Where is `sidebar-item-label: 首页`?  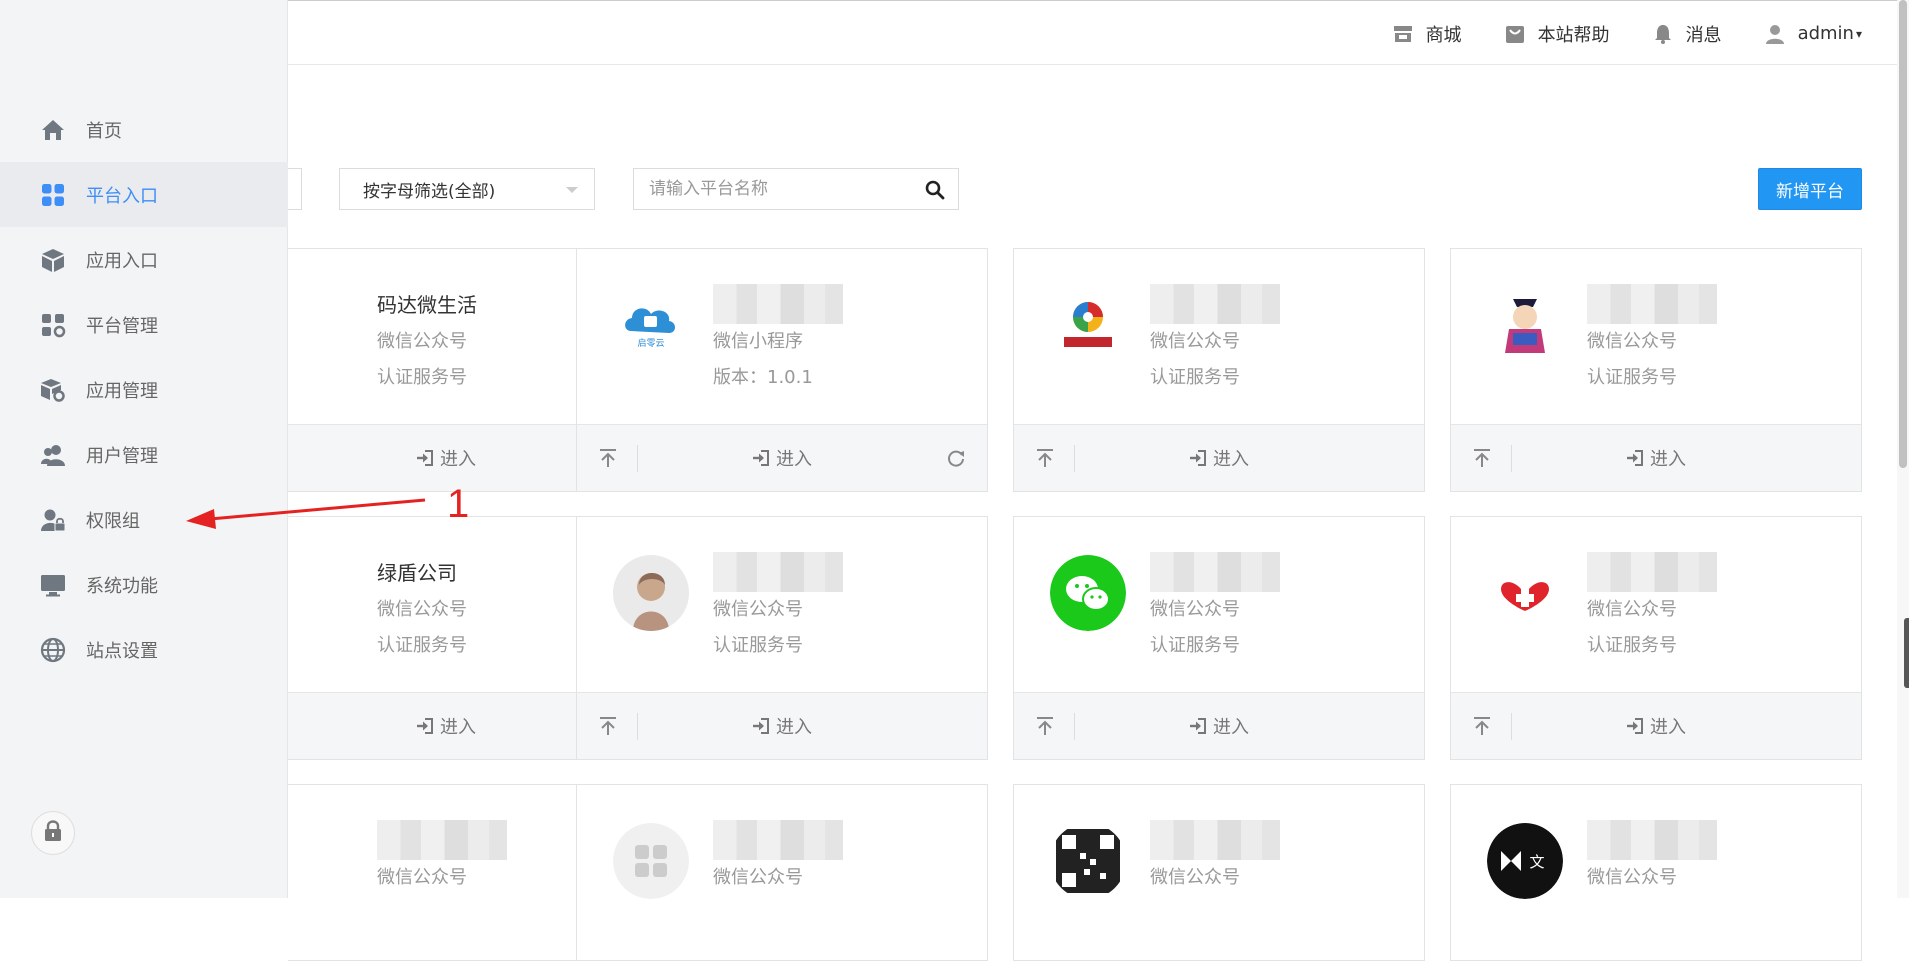
sidebar-item-label: 首页 is located at coordinates (104, 131).